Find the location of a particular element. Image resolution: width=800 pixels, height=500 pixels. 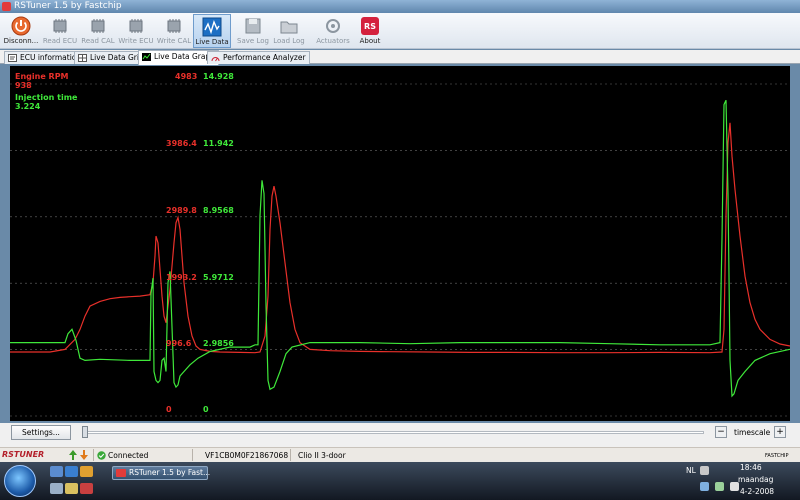

injection-tick-label: 11.942 is located at coordinates (218, 143).